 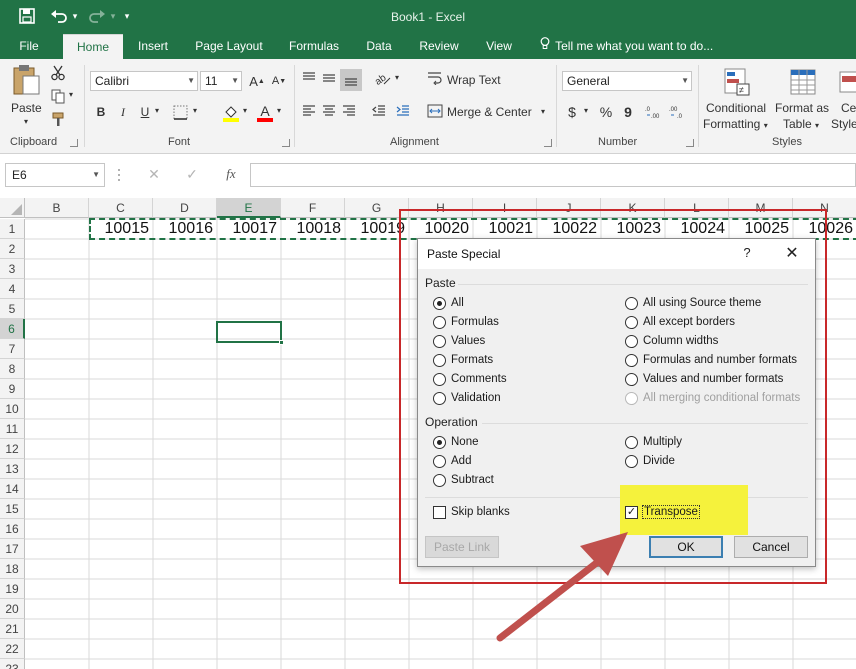 What do you see at coordinates (153, 46) in the screenshot?
I see `tab-insert: Insert` at bounding box center [153, 46].